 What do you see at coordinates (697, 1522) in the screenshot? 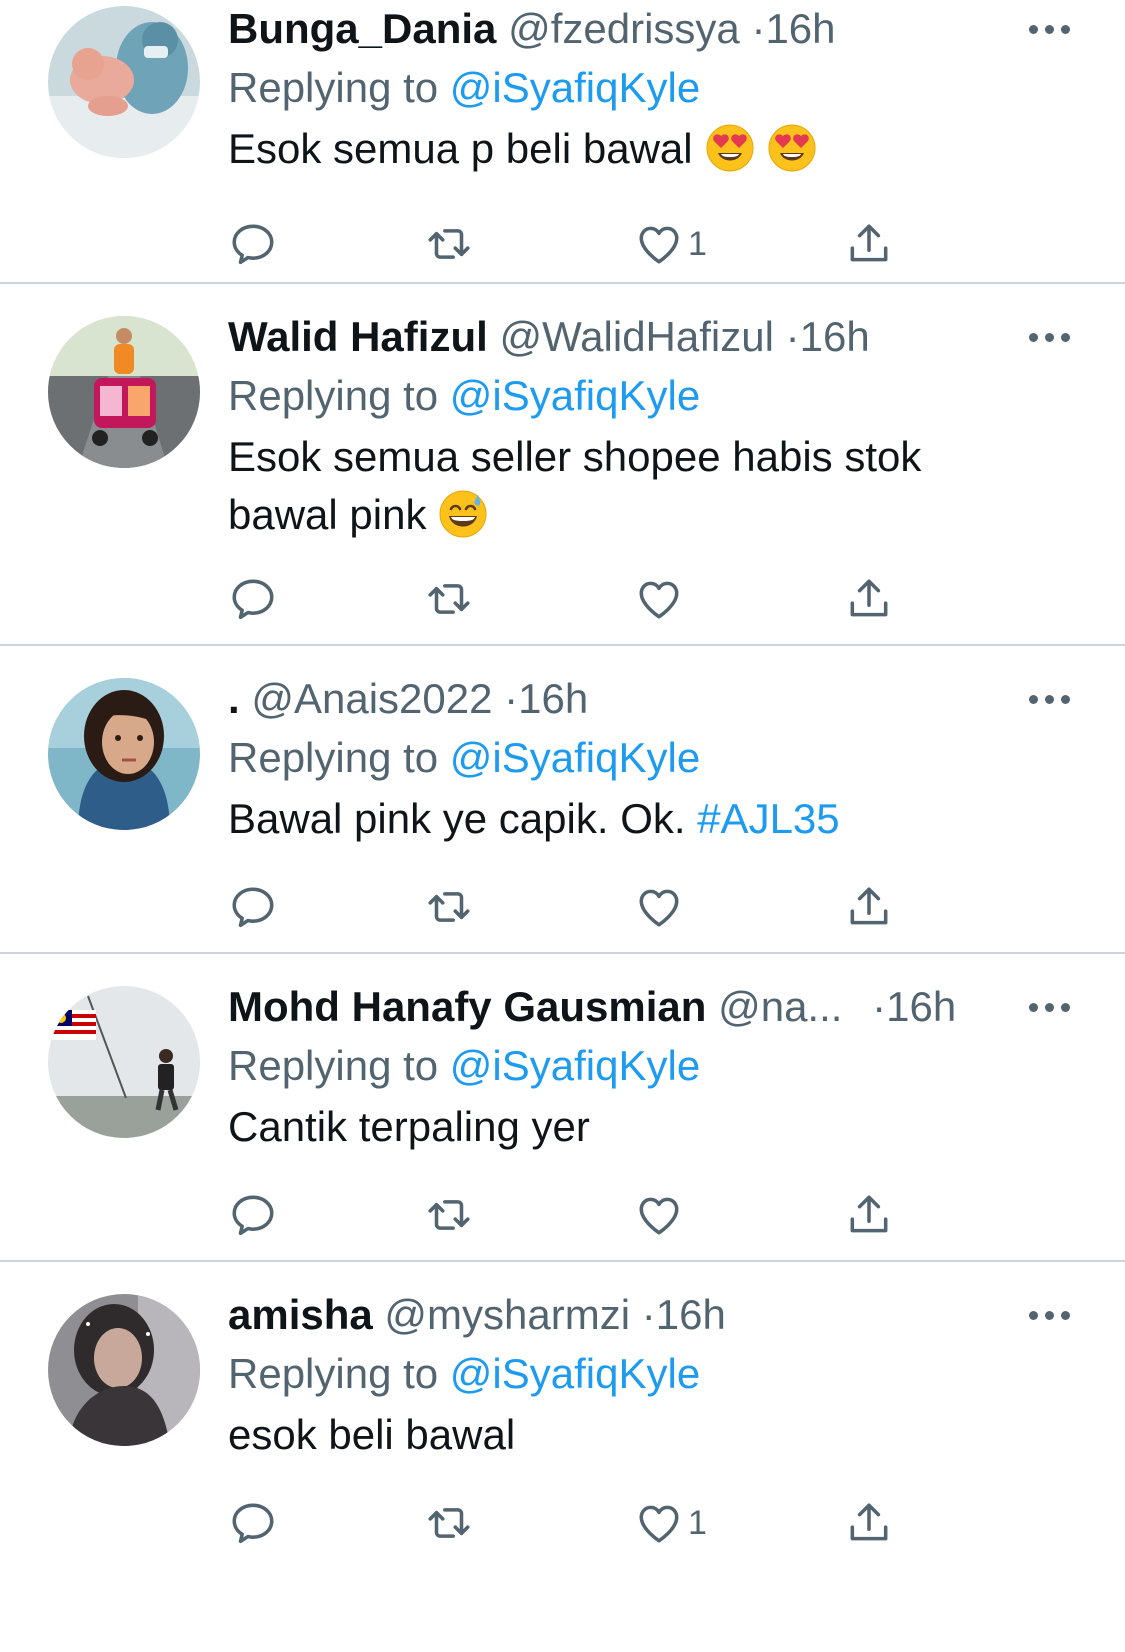
I see `like-count: 1` at bounding box center [697, 1522].